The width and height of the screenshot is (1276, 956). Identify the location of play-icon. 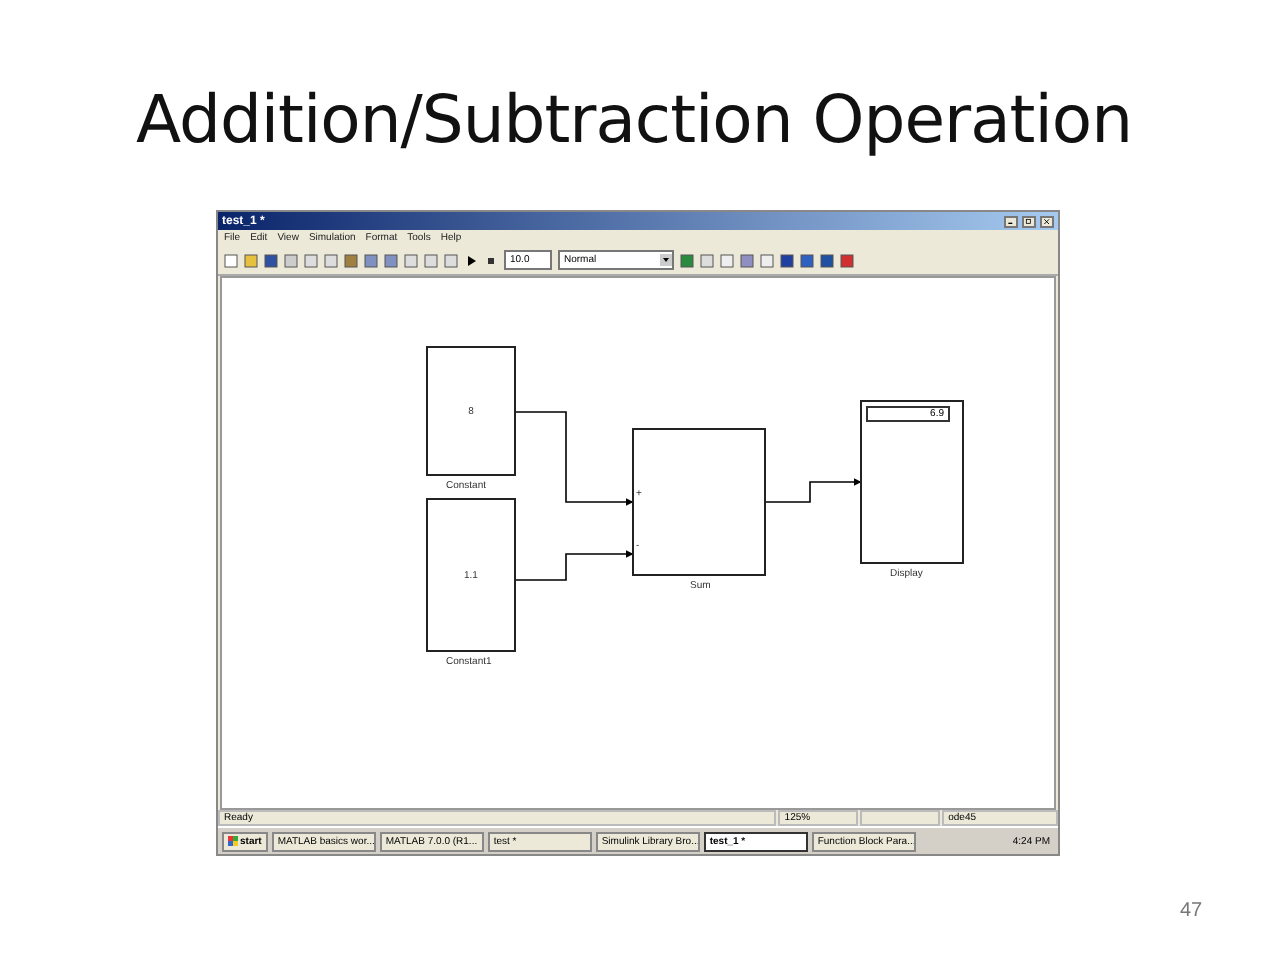
(471, 260).